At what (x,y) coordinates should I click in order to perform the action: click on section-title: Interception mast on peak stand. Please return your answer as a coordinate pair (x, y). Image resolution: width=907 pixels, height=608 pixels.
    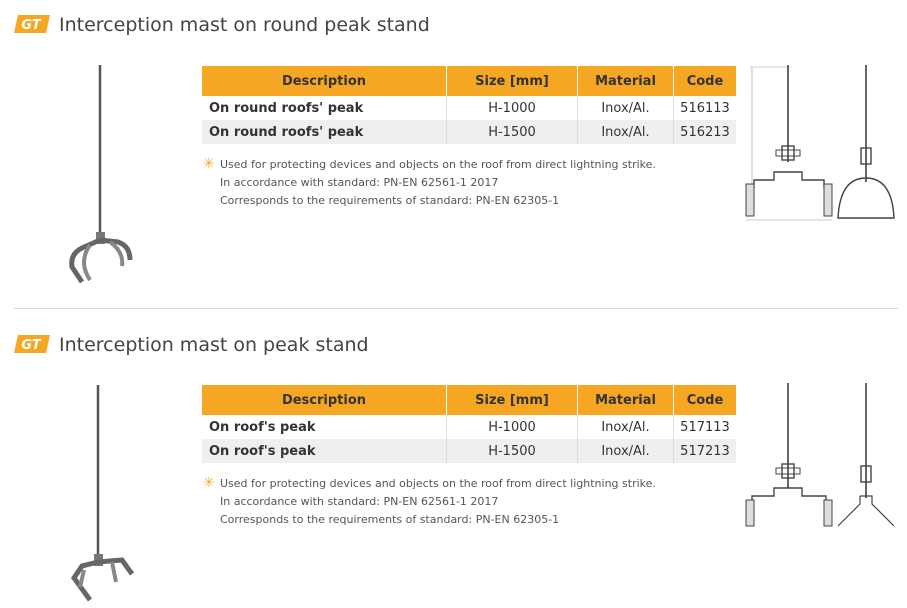
    Looking at the image, I should click on (214, 345).